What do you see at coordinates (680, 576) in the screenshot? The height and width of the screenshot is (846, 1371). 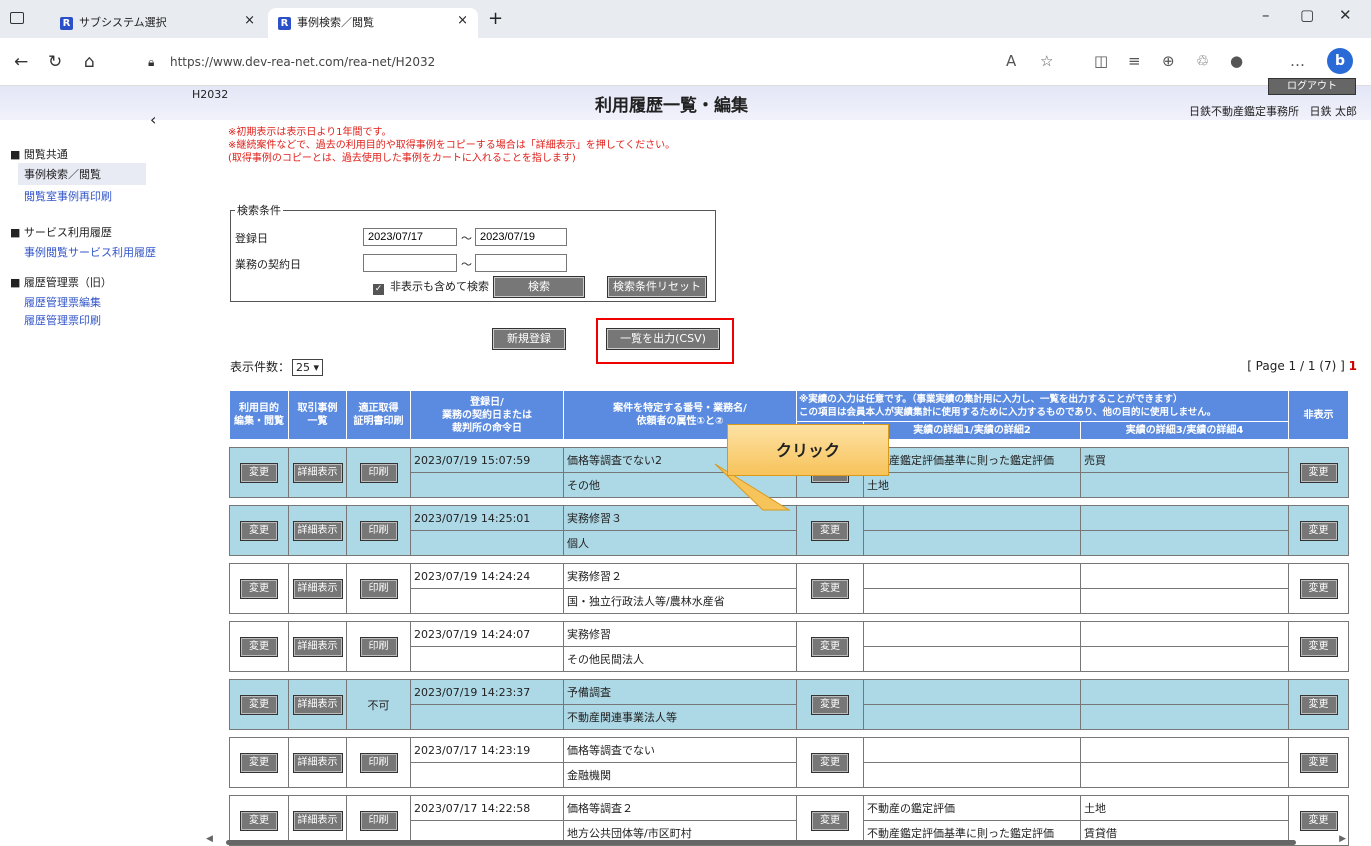 I see `case-name-cell: 実務修習２` at bounding box center [680, 576].